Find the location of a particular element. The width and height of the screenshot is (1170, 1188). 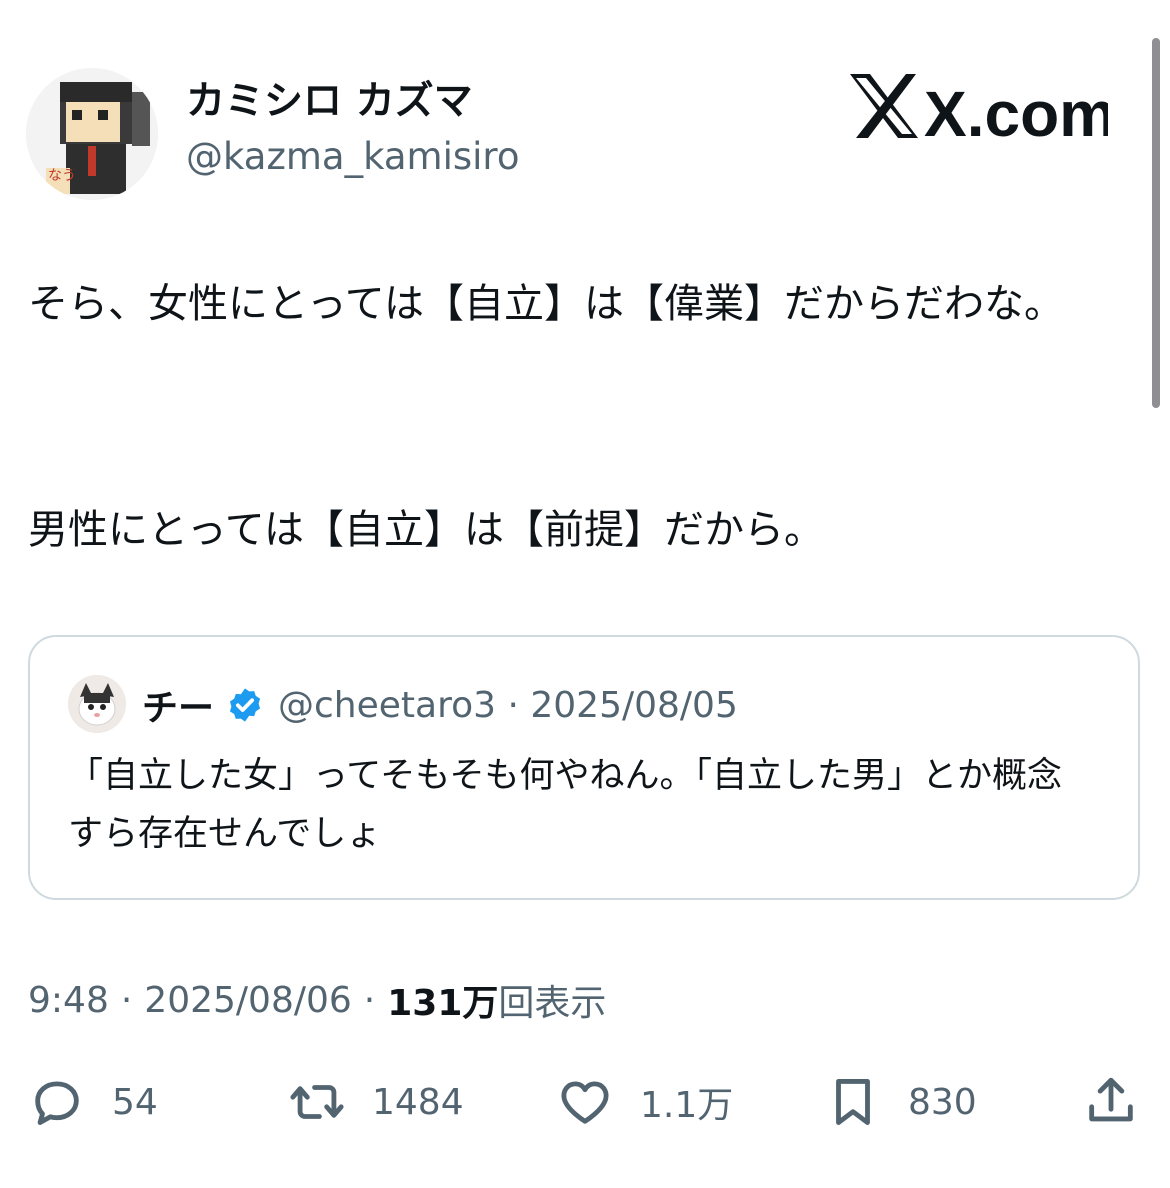

like-count: 1.1万 is located at coordinates (687, 1105).